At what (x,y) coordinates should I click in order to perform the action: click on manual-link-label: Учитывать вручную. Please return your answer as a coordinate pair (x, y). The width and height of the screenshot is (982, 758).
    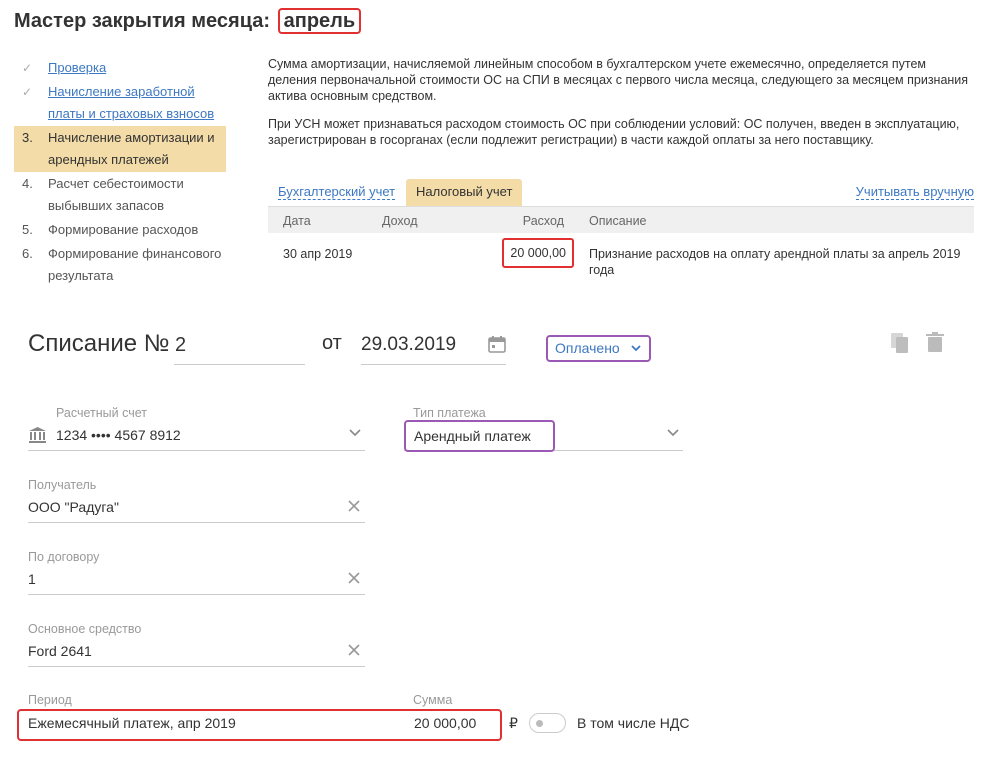
    Looking at the image, I should click on (914, 192).